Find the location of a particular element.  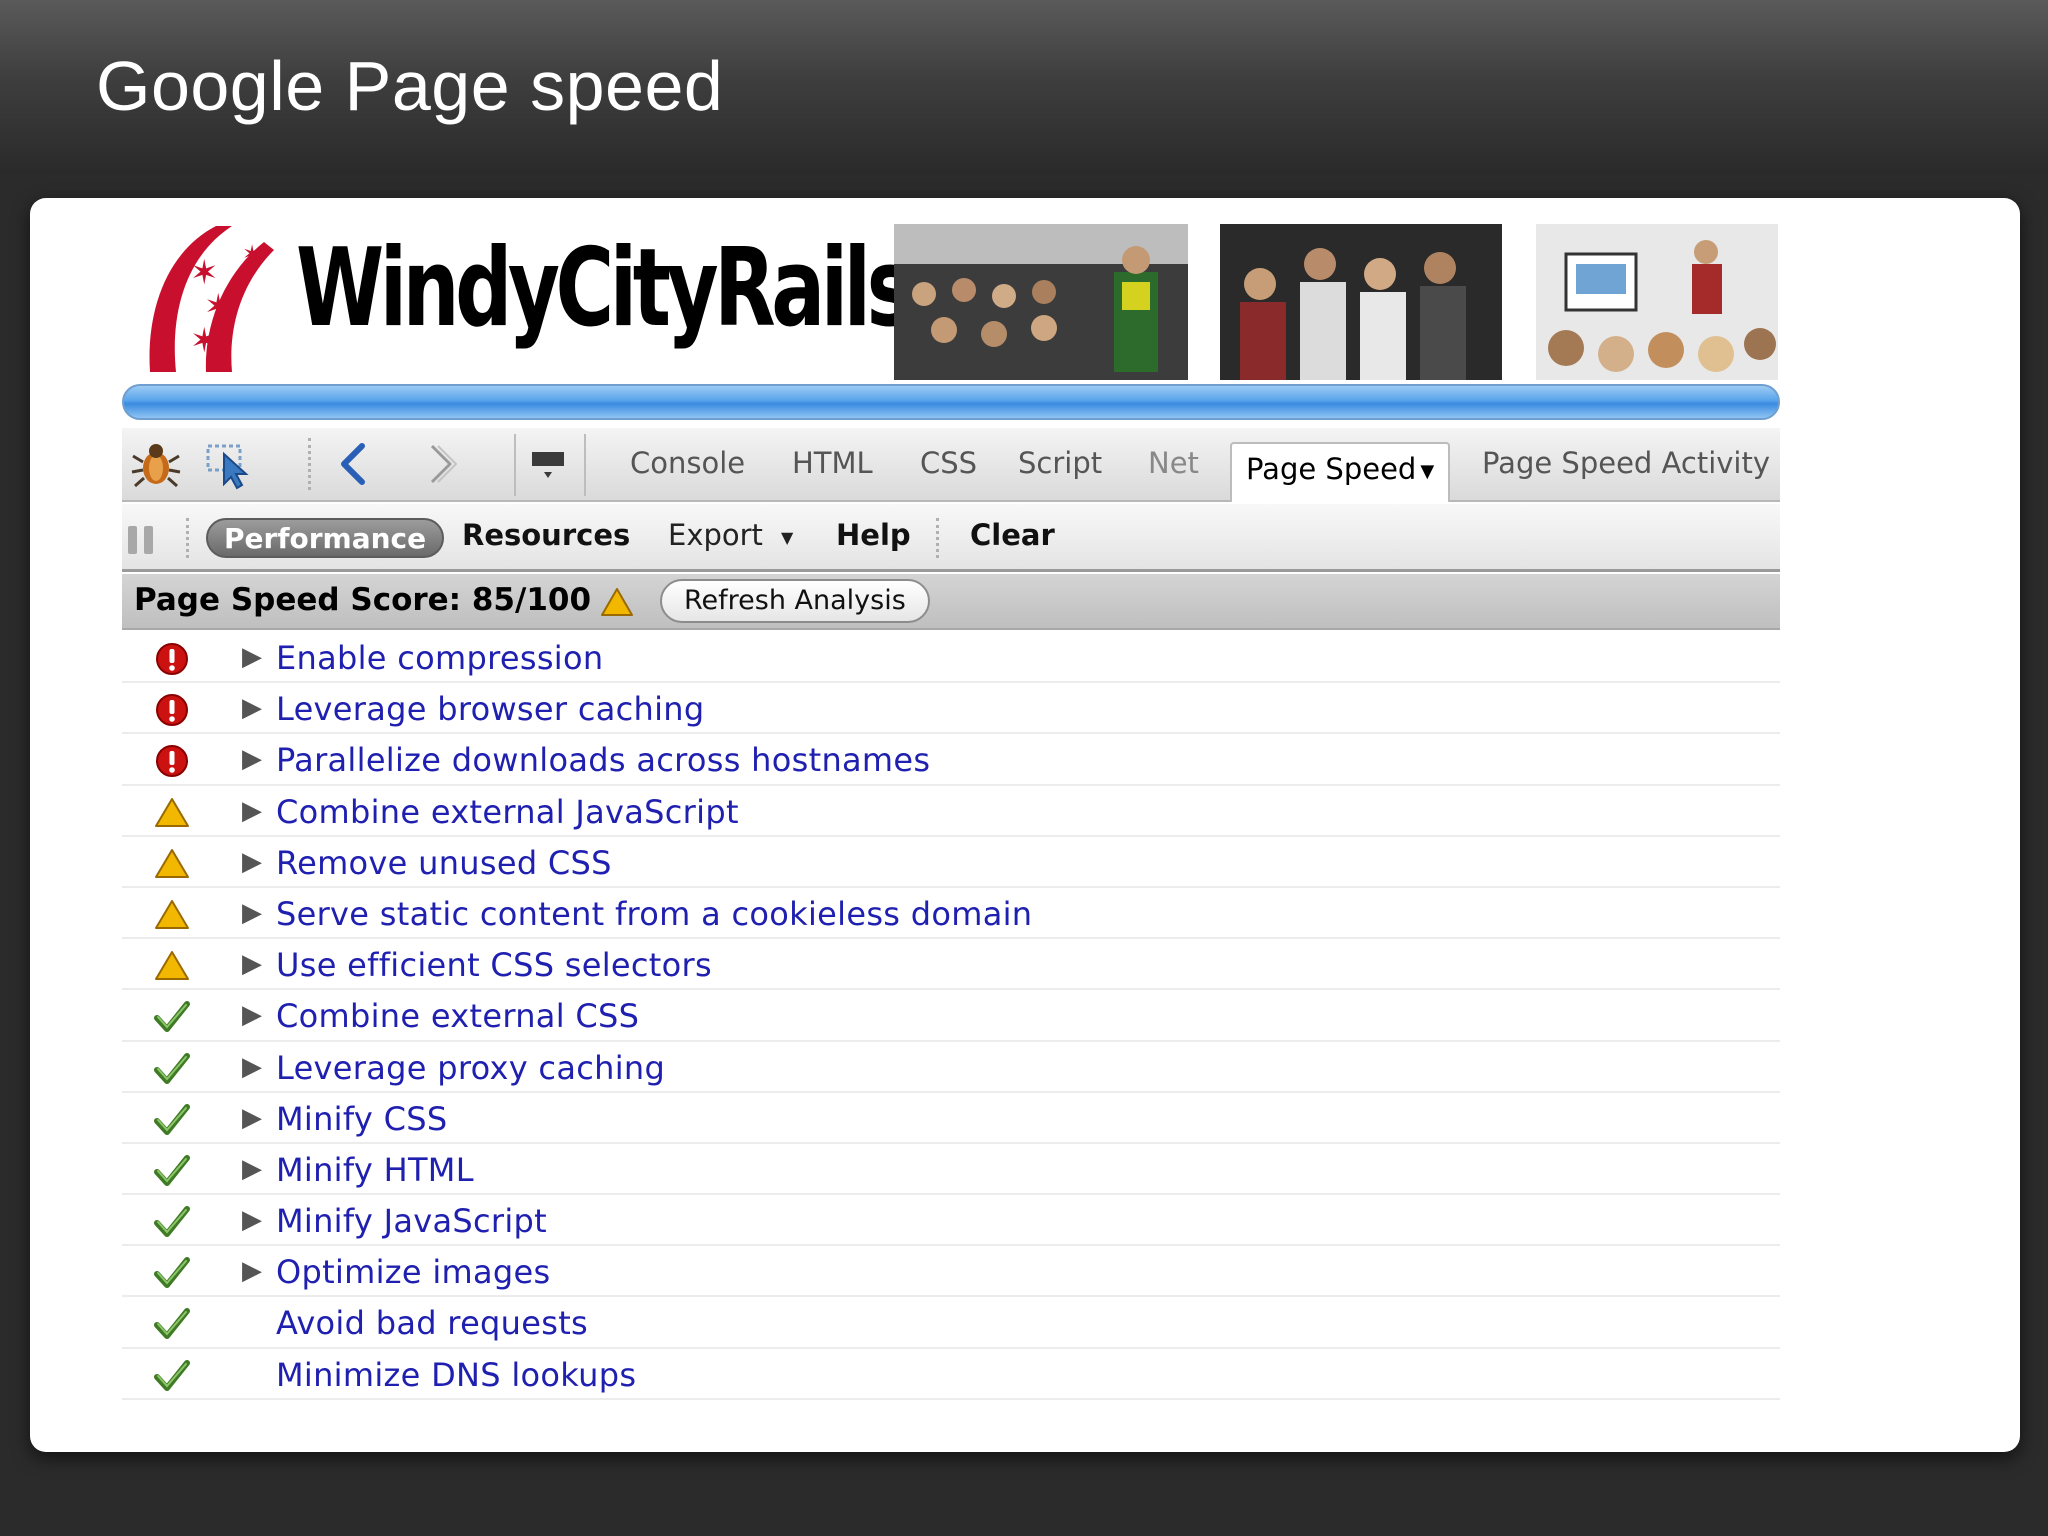

firebug-icon is located at coordinates (156, 464).